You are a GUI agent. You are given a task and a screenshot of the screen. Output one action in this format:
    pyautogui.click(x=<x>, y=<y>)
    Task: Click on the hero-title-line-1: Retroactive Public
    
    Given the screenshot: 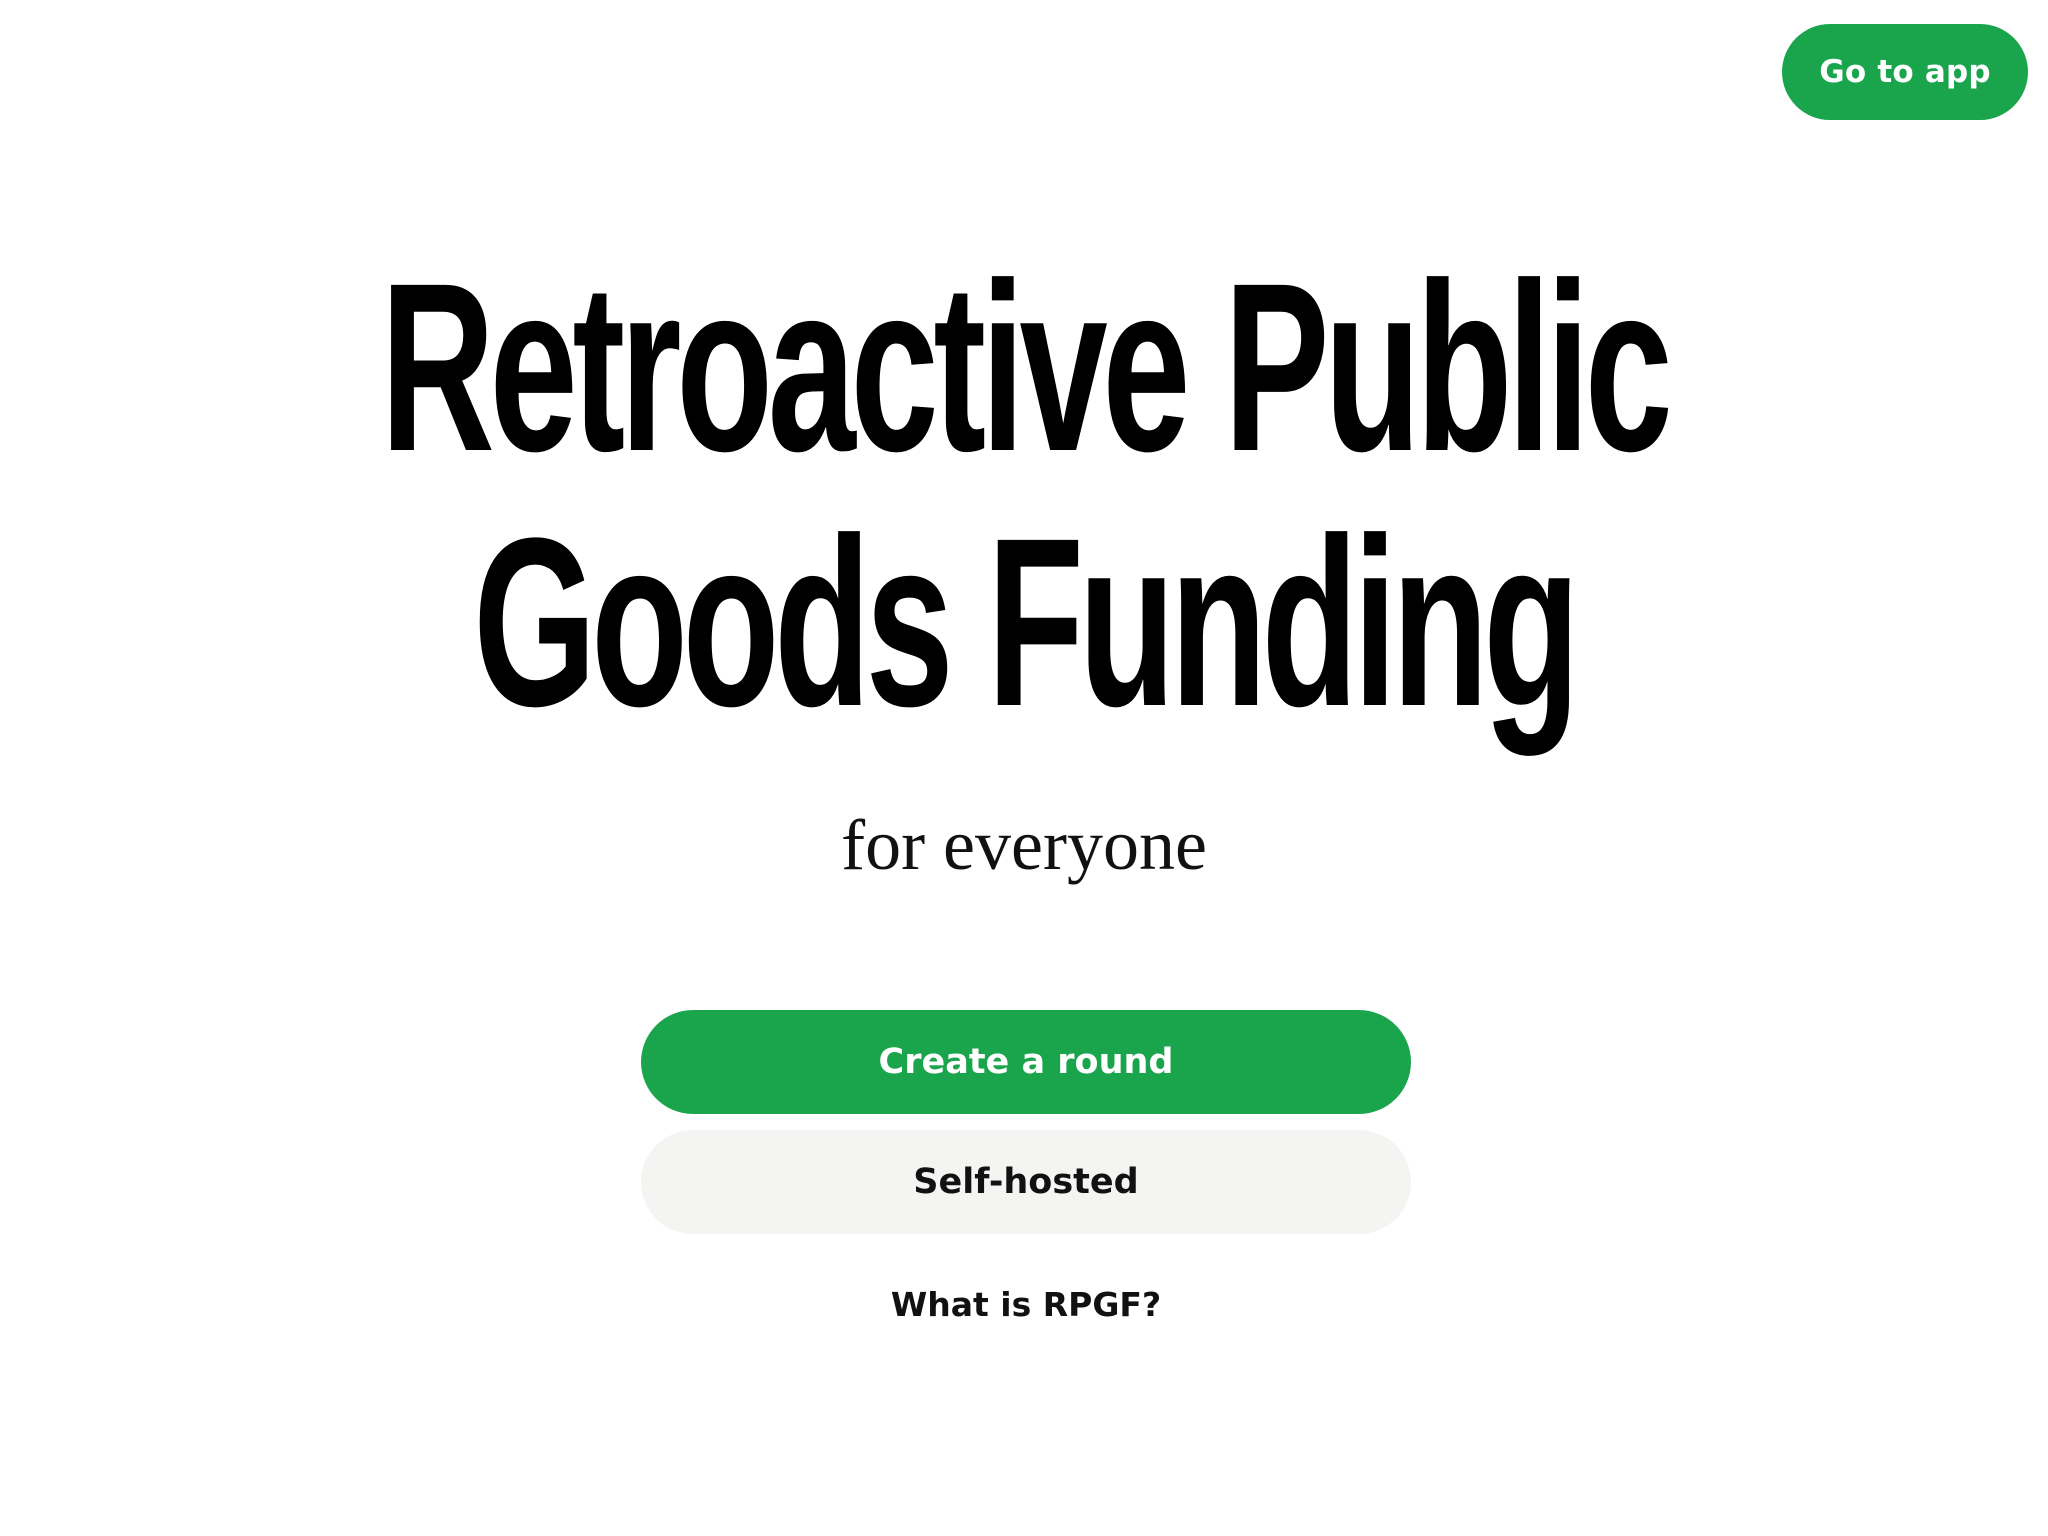 What is the action you would take?
    pyautogui.click(x=1026, y=367)
    